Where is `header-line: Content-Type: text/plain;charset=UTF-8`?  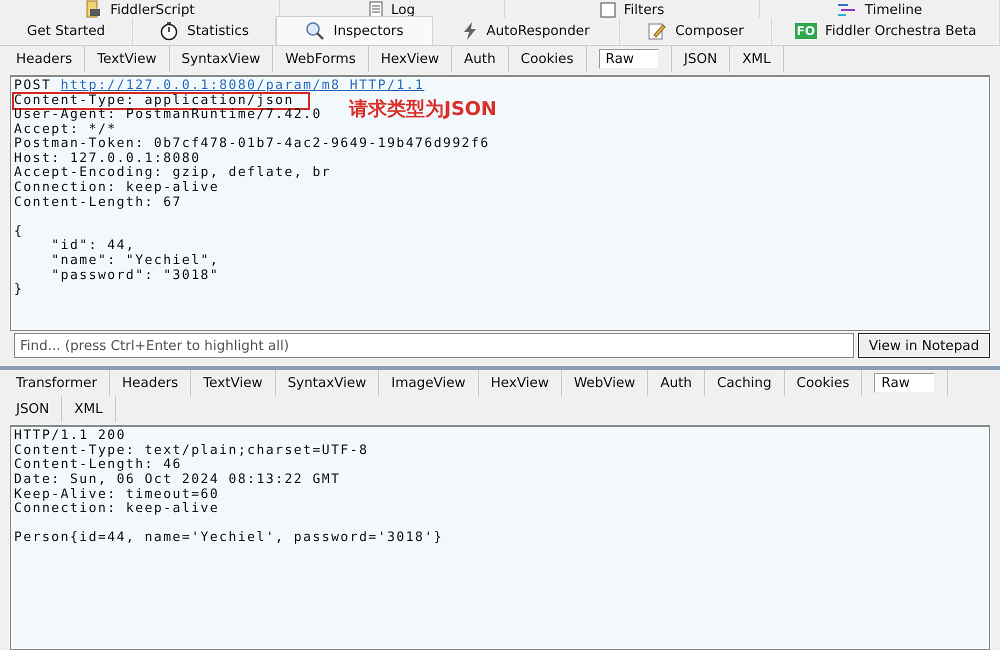
header-line: Content-Type: text/plain;charset=UTF-8 is located at coordinates (191, 450).